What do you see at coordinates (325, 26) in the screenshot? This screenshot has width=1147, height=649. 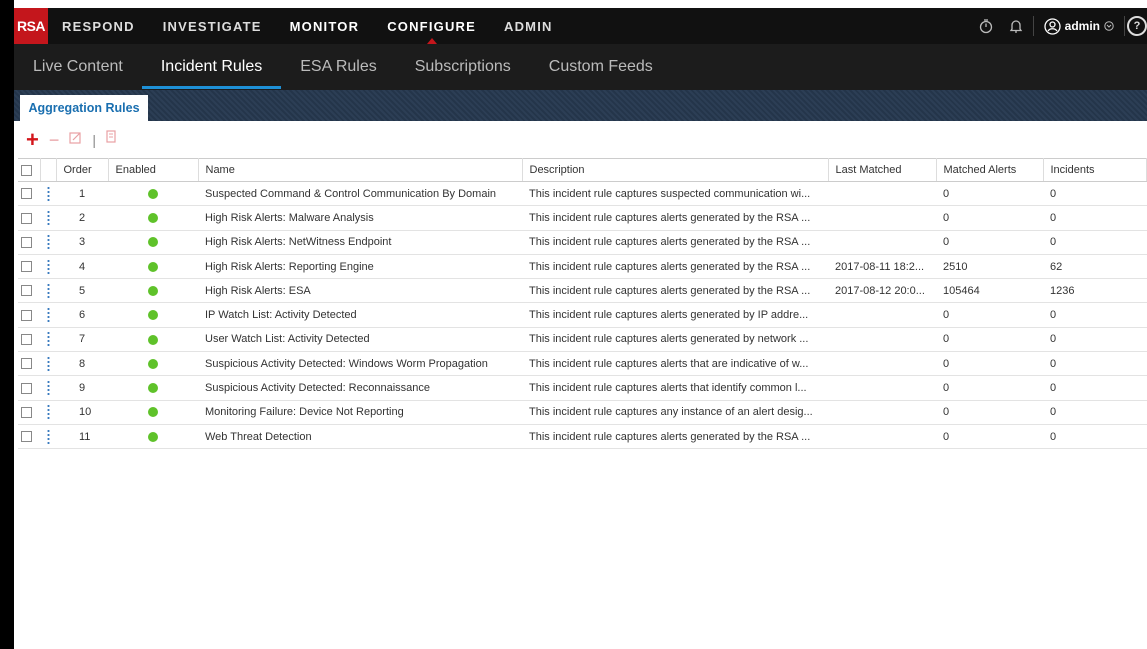 I see `nav-item-monitor: MONITOR` at bounding box center [325, 26].